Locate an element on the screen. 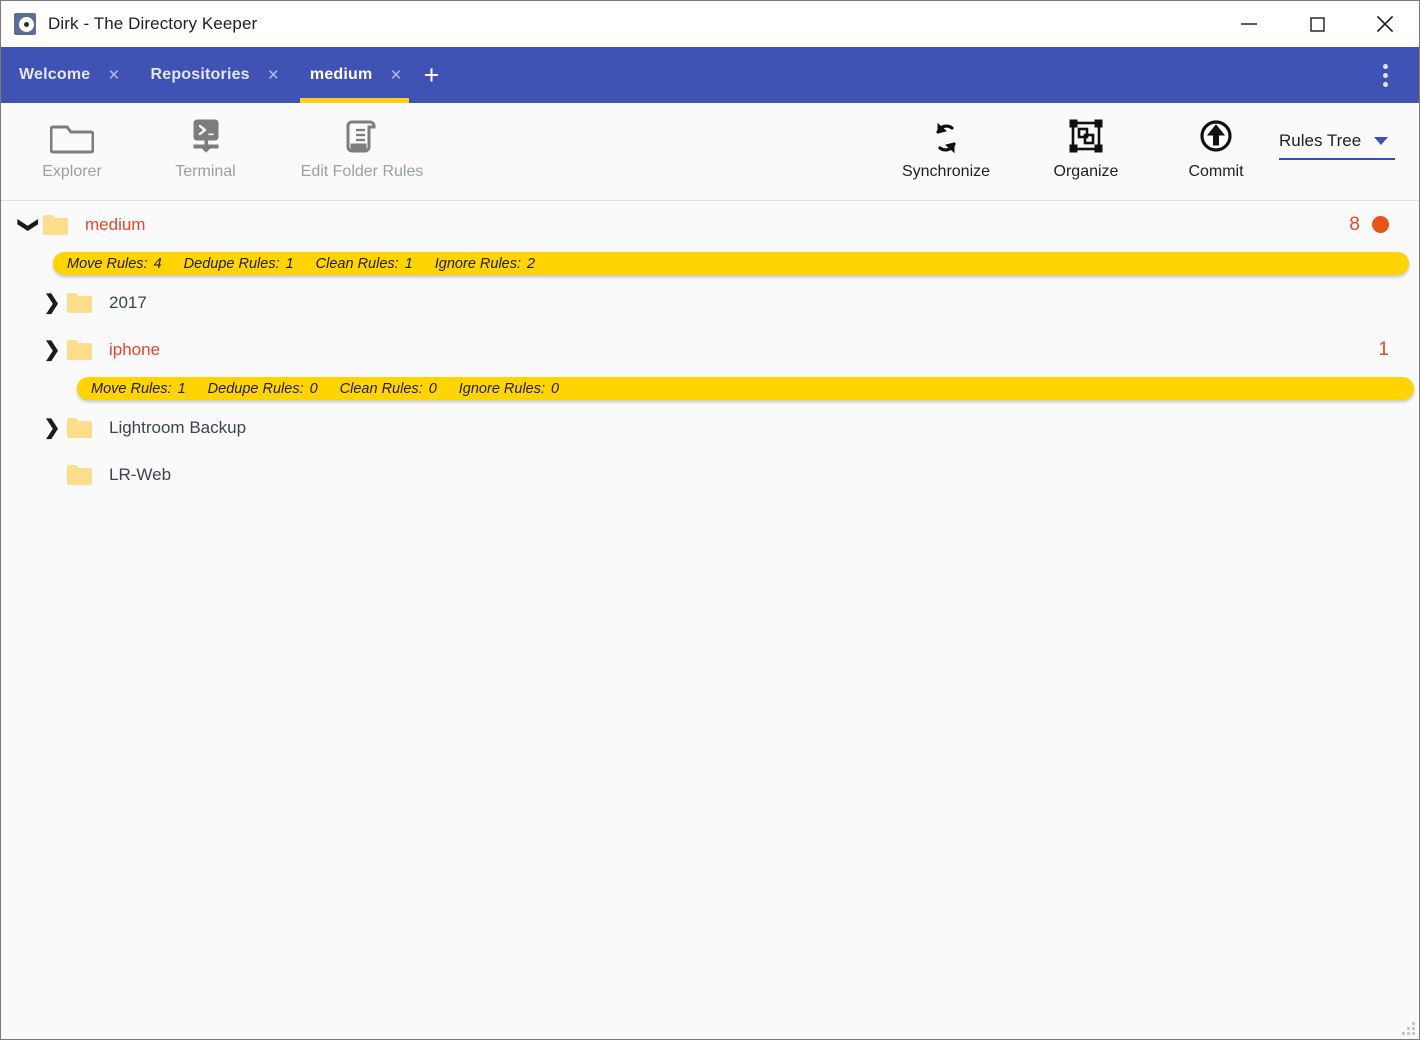 The height and width of the screenshot is (1040, 1420). tab-welcome: Welcome × is located at coordinates (66, 75).